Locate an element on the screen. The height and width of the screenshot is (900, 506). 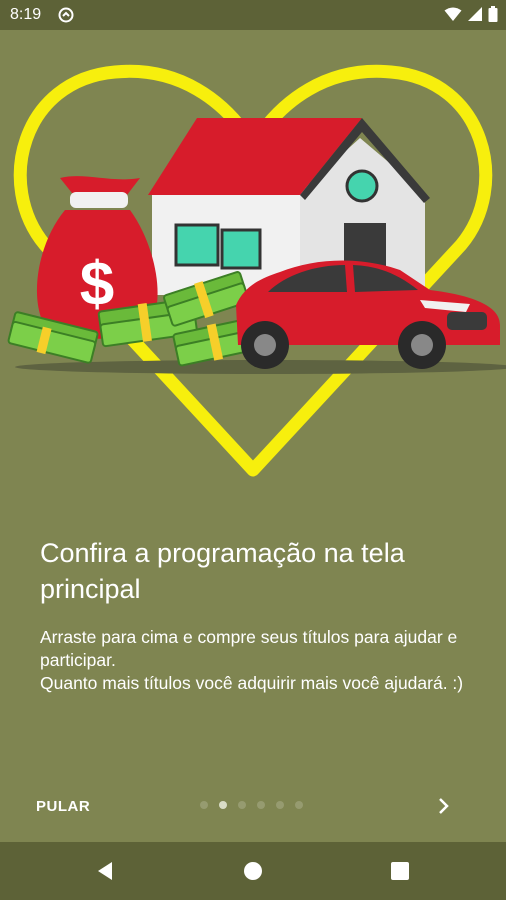
chevron-right-icon is located at coordinates (443, 806).